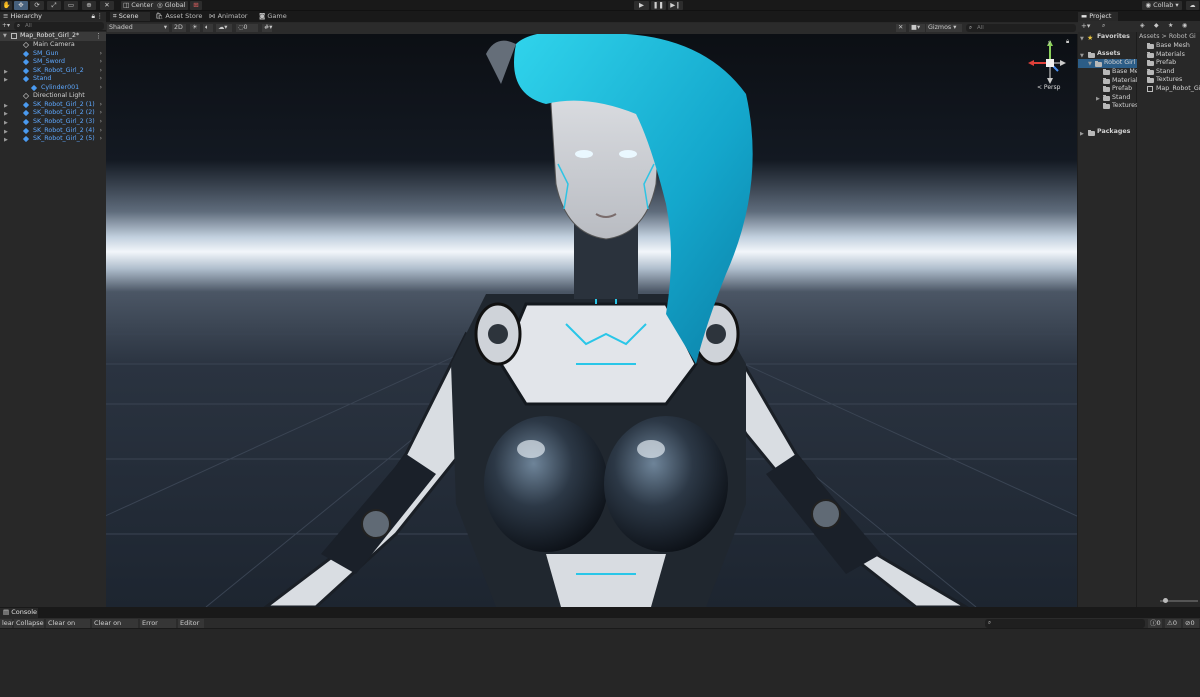 The width and height of the screenshot is (1200, 697). Describe the element at coordinates (130, 16) in the screenshot. I see `tab-scene: ⌗ Scene` at that location.